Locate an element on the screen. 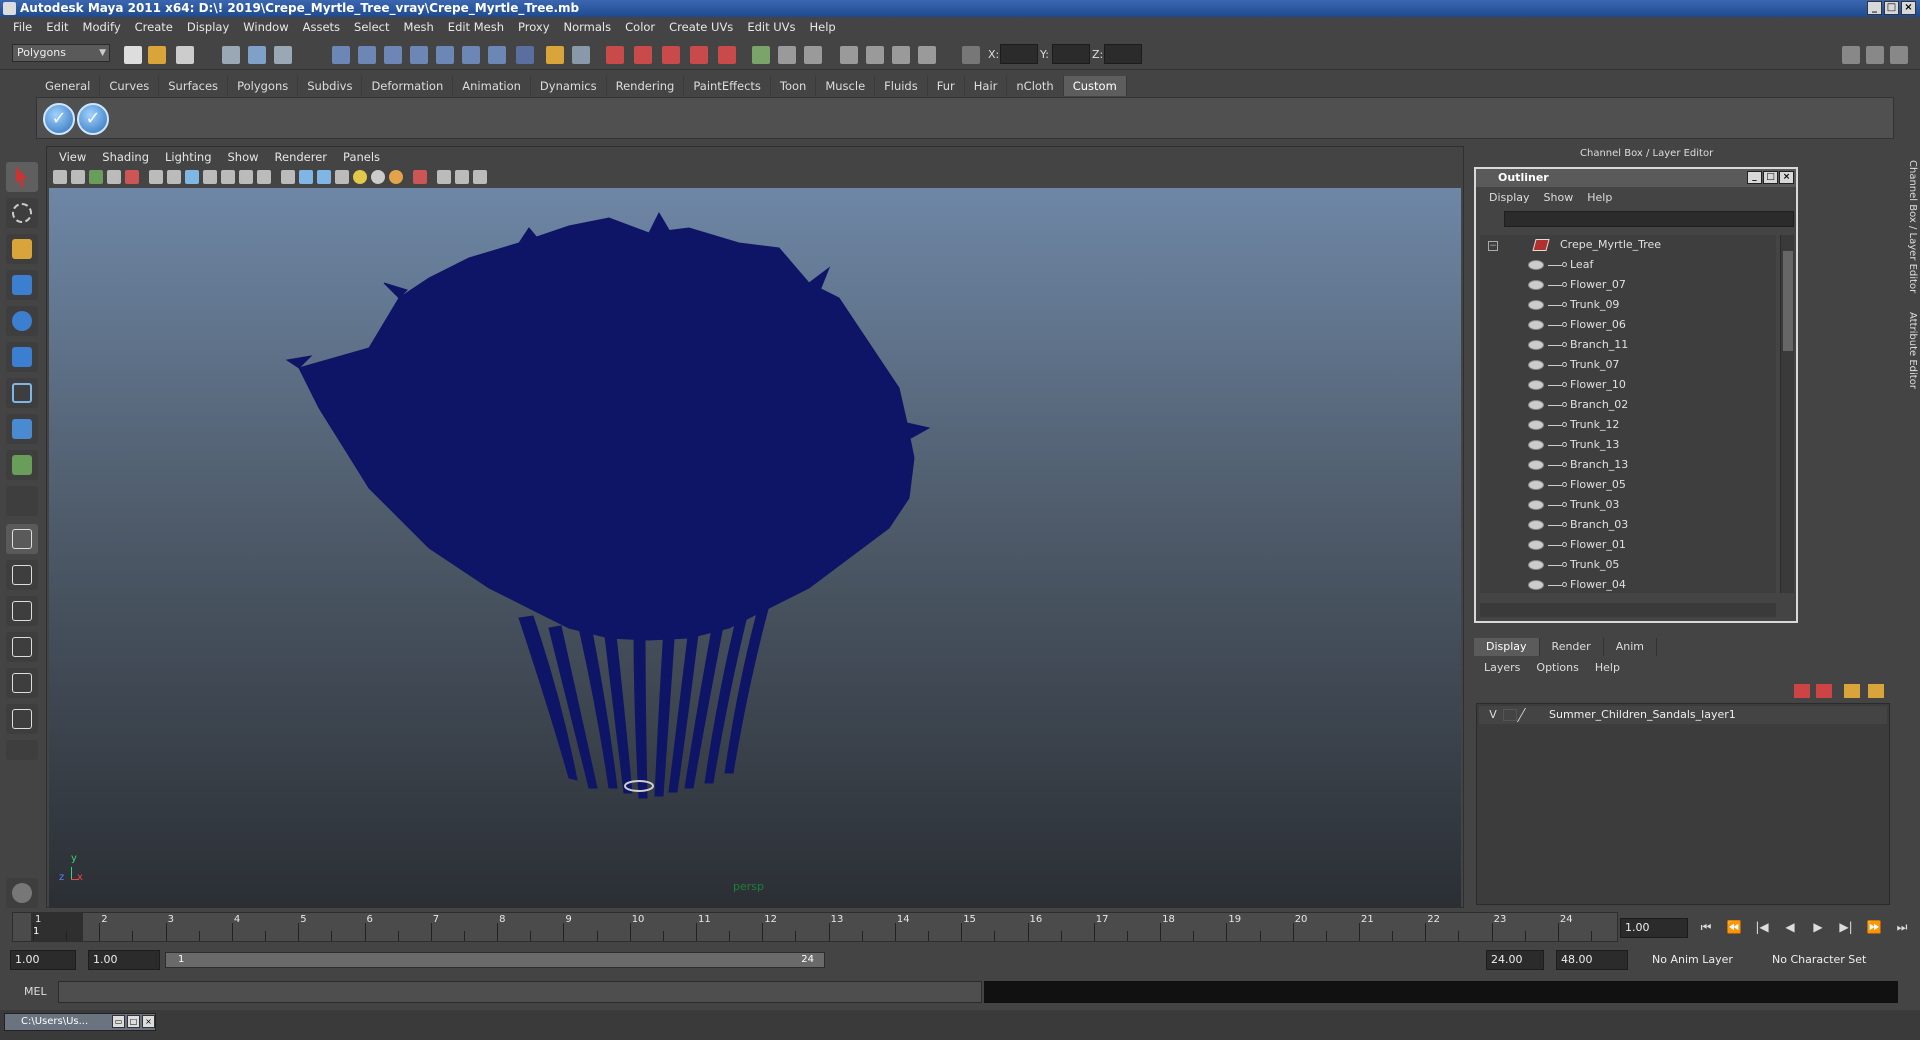 This screenshot has height=1040, width=1920. outliner-item: Flower_10 is located at coordinates (1628, 385).